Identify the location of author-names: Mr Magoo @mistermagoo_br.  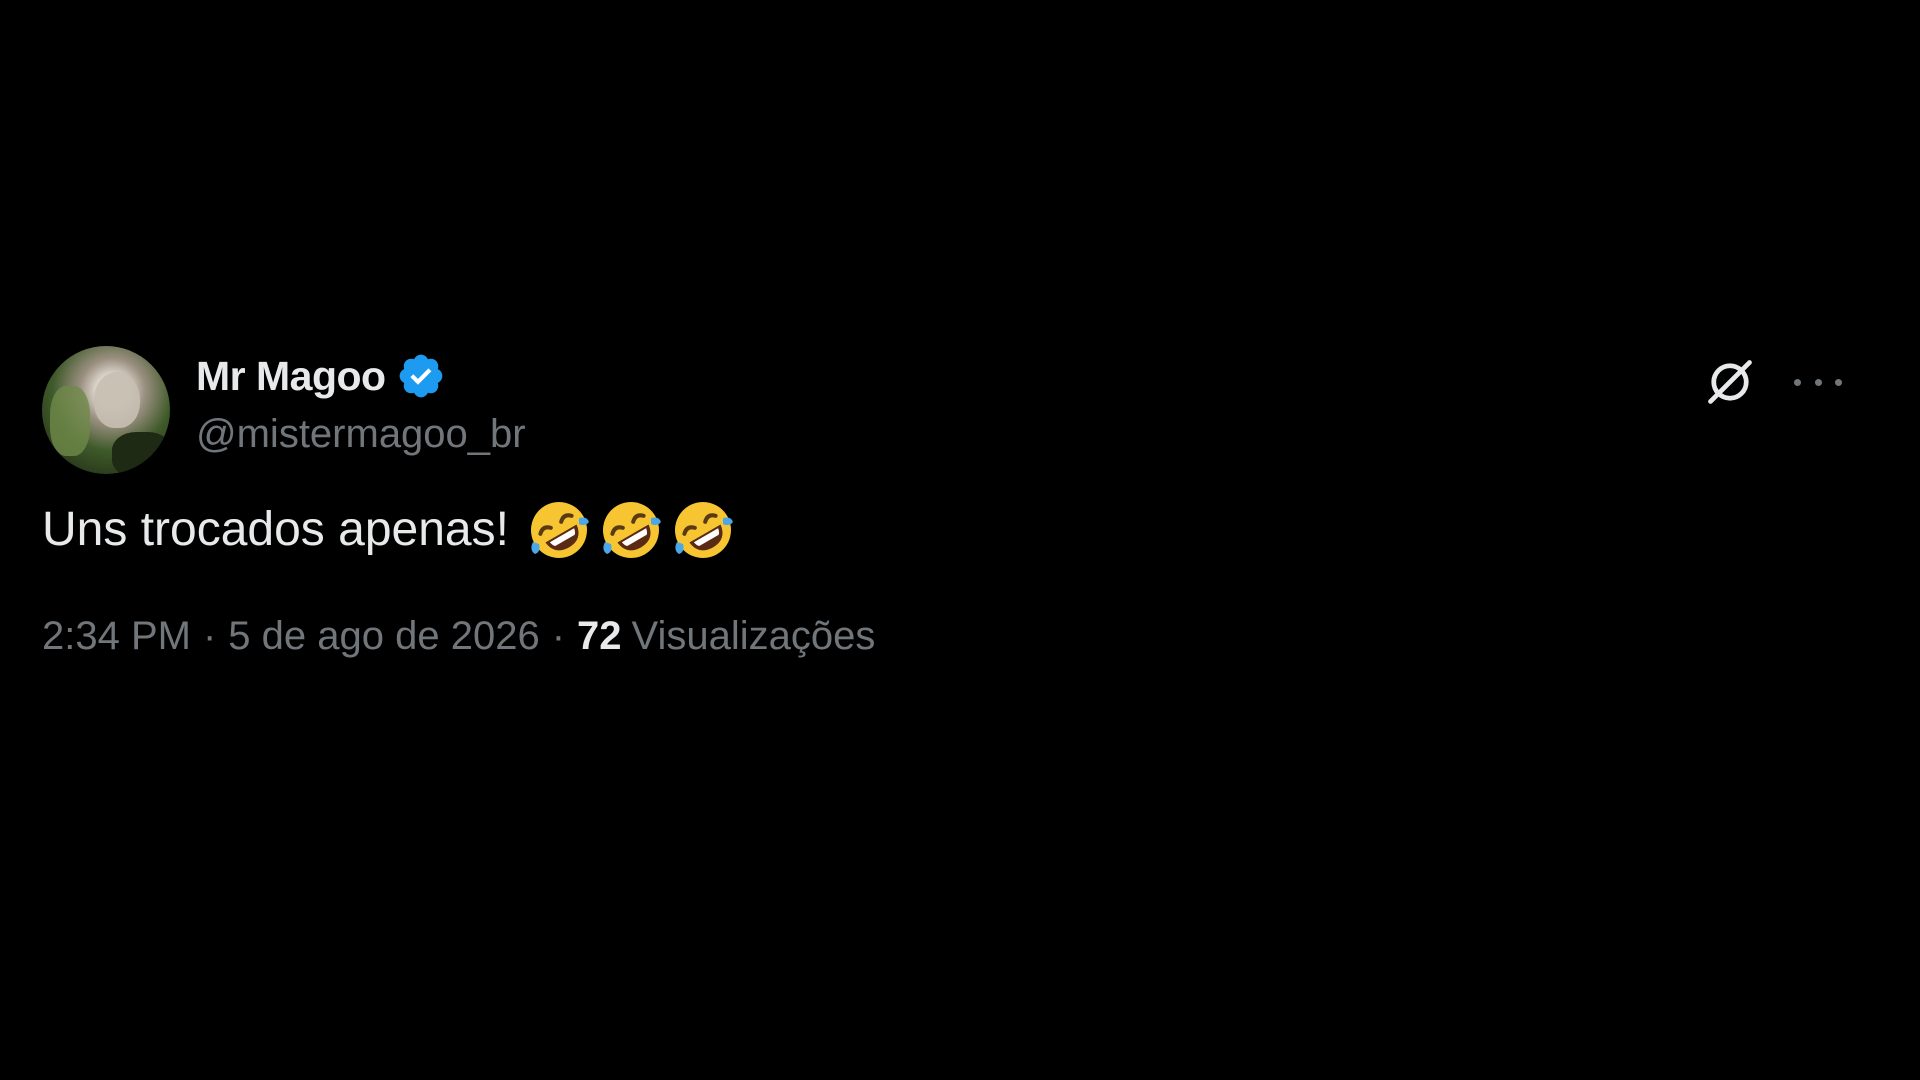
(361, 403).